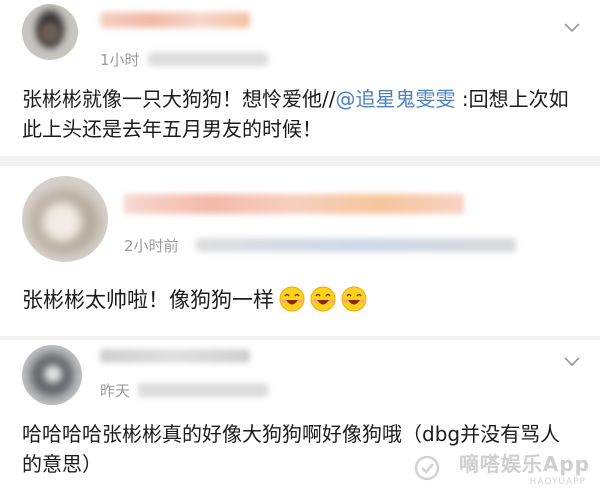 The width and height of the screenshot is (600, 491). I want to click on divider, so click(300, 161).